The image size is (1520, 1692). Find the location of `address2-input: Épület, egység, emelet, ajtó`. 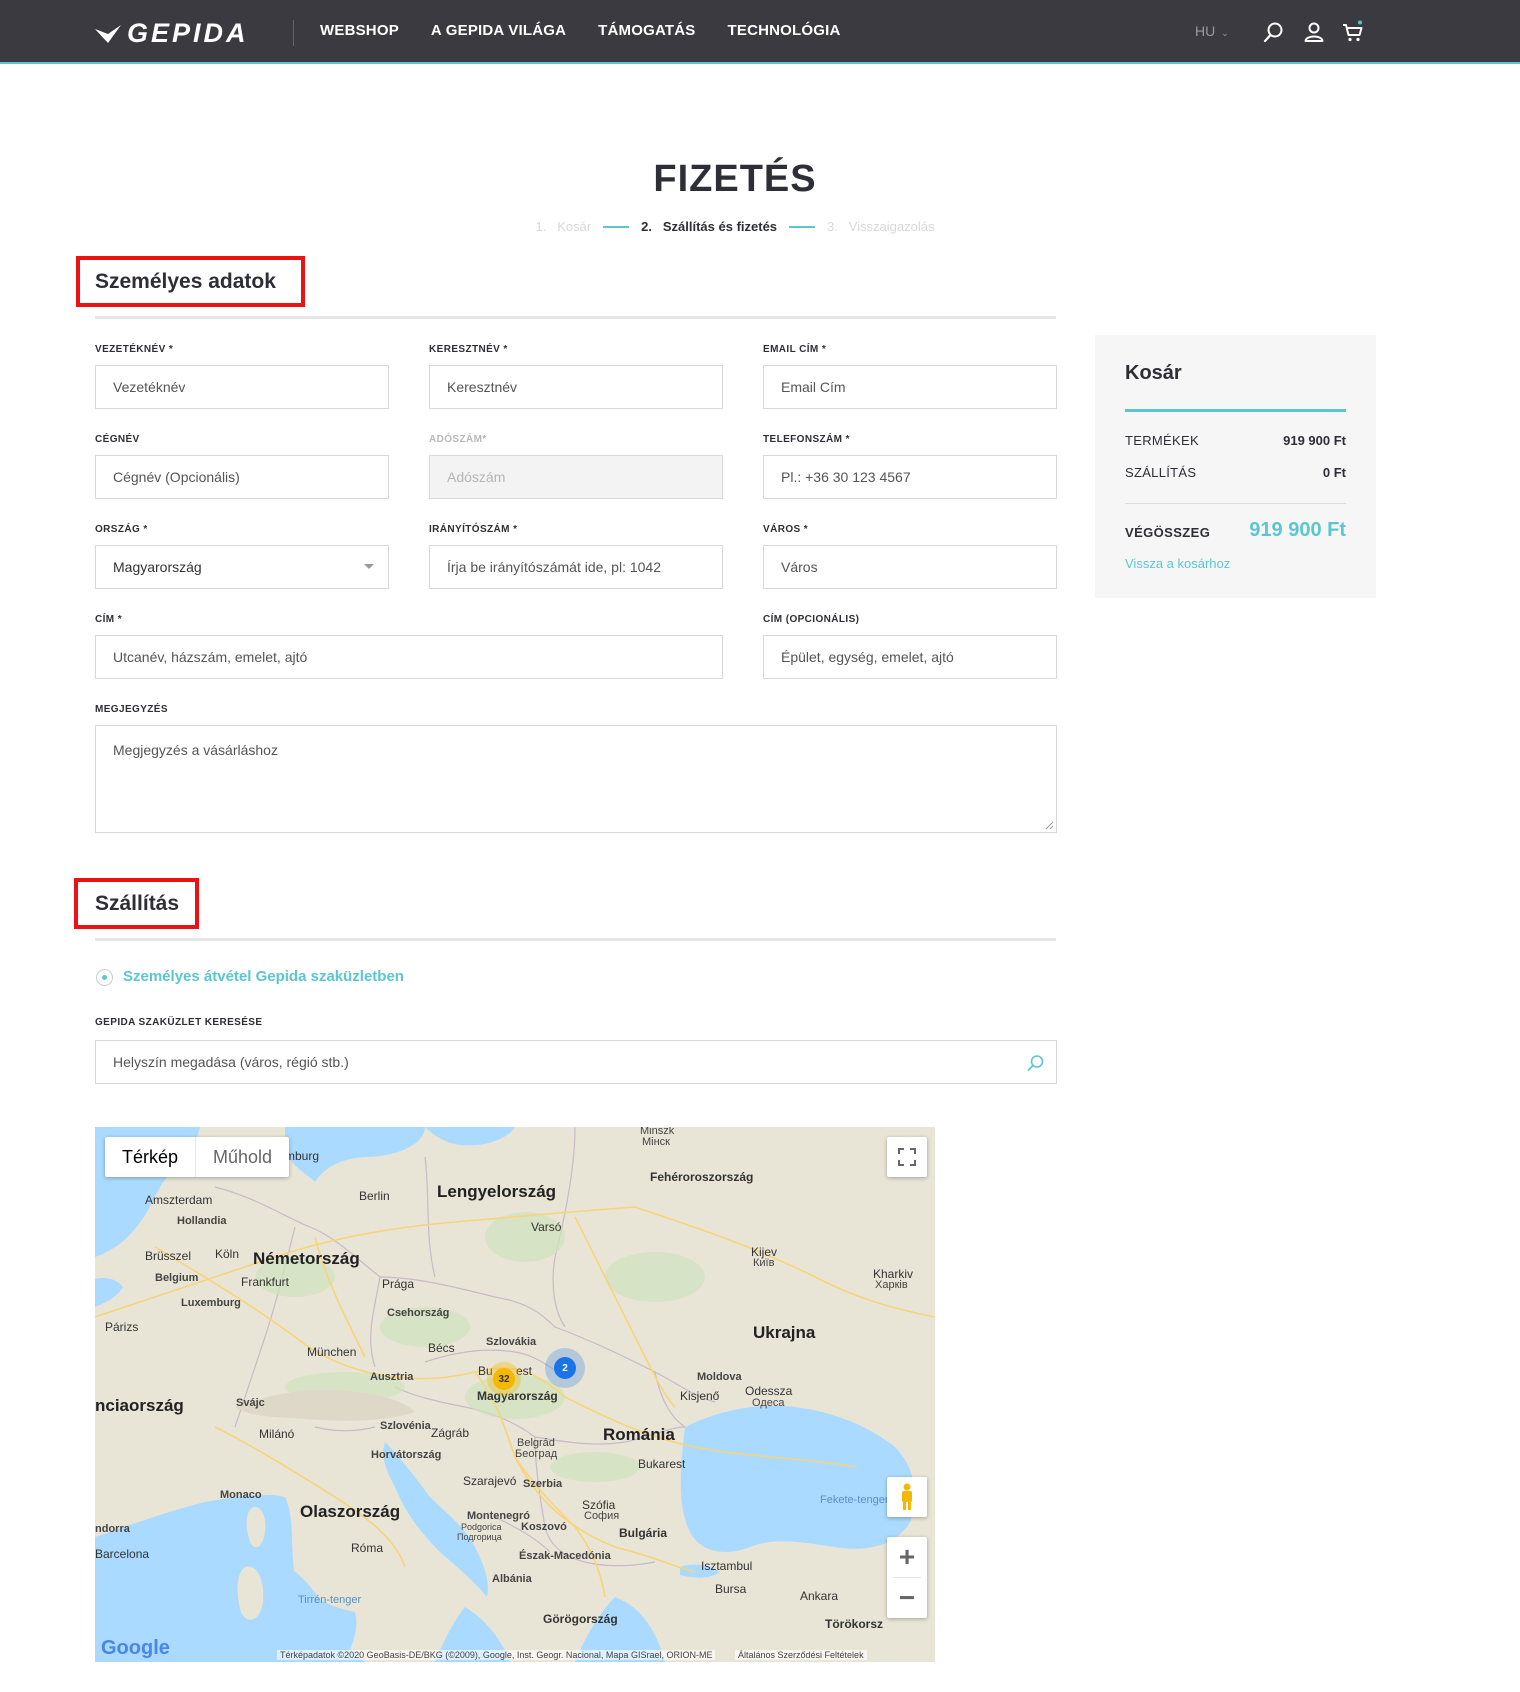

address2-input: Épület, egység, emelet, ajtó is located at coordinates (910, 657).